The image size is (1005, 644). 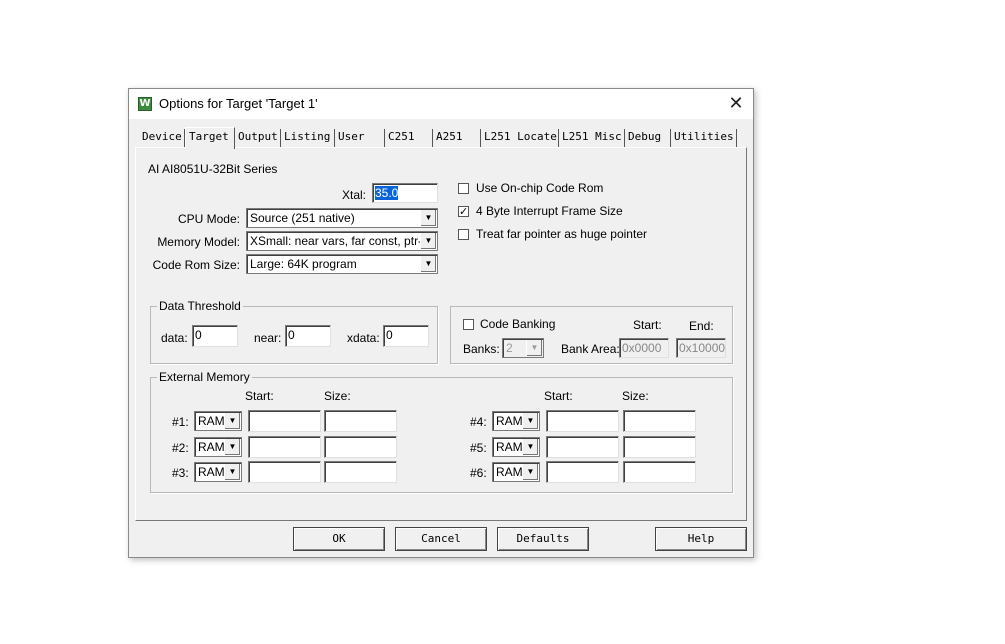 What do you see at coordinates (258, 138) in the screenshot?
I see `tab-output: Output` at bounding box center [258, 138].